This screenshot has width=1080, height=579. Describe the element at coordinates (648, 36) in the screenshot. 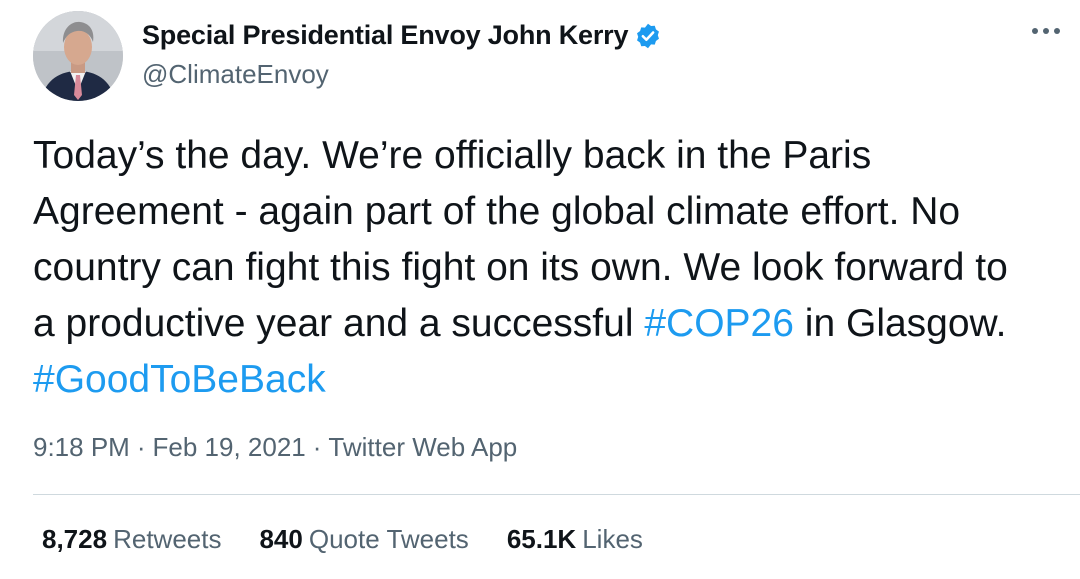

I see `verified-badge-icon` at that location.